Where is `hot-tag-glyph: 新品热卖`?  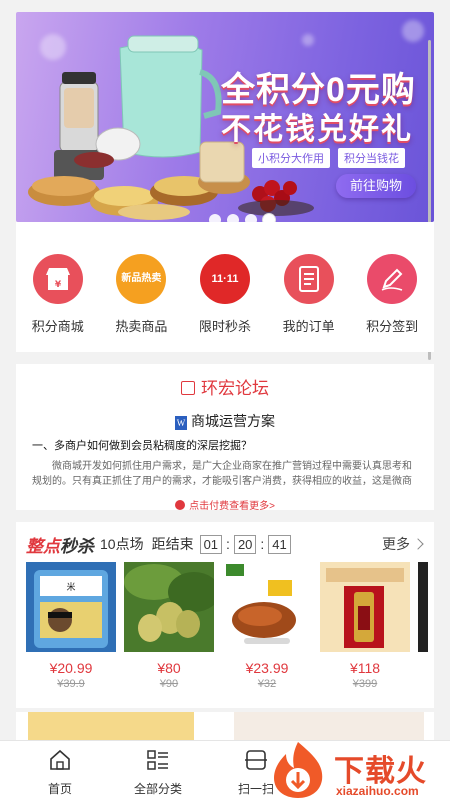 hot-tag-glyph: 新品热卖 is located at coordinates (141, 278).